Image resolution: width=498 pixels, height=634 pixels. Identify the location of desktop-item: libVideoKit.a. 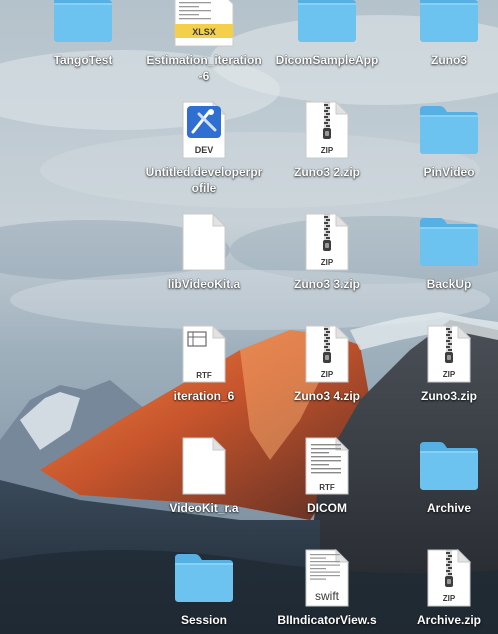
(204, 266).